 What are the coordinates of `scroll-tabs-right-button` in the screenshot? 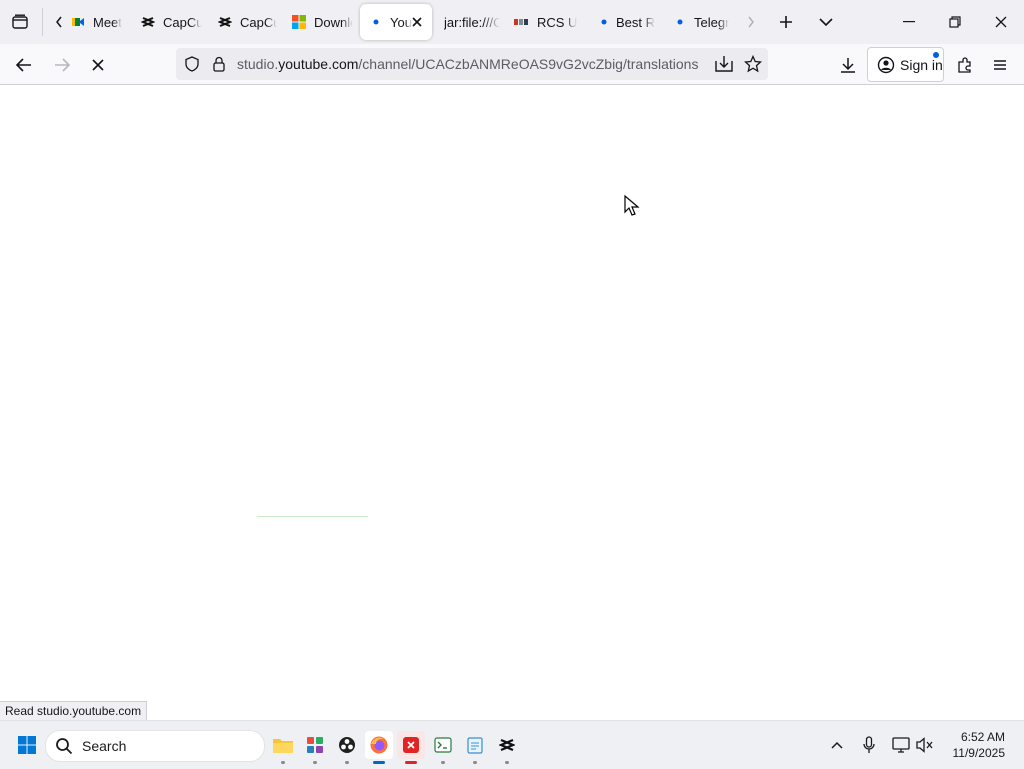 It's located at (751, 22).